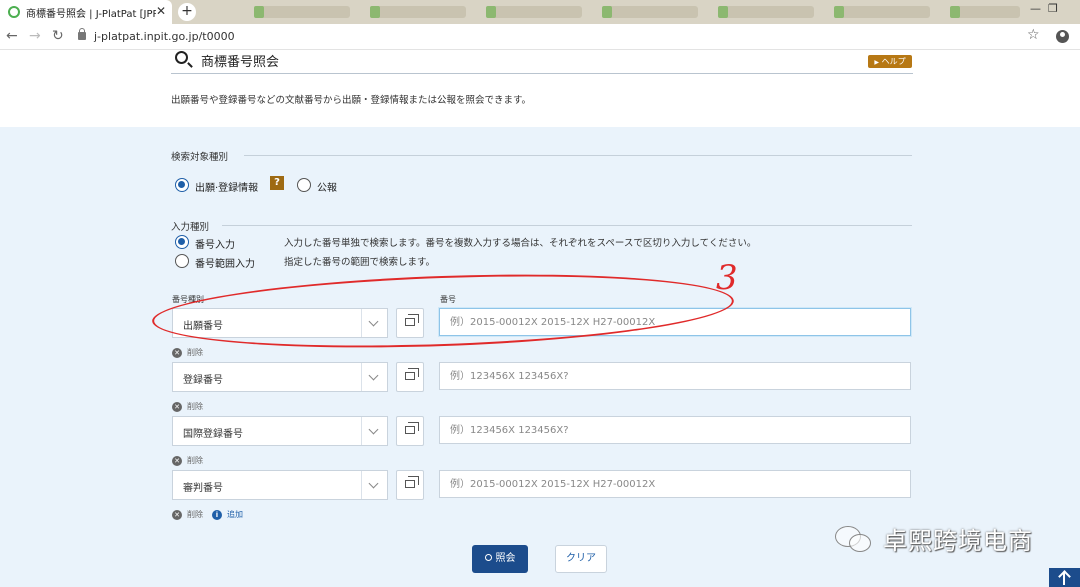 This screenshot has height=587, width=1080. What do you see at coordinates (182, 242) in the screenshot?
I see `radio-number-input` at bounding box center [182, 242].